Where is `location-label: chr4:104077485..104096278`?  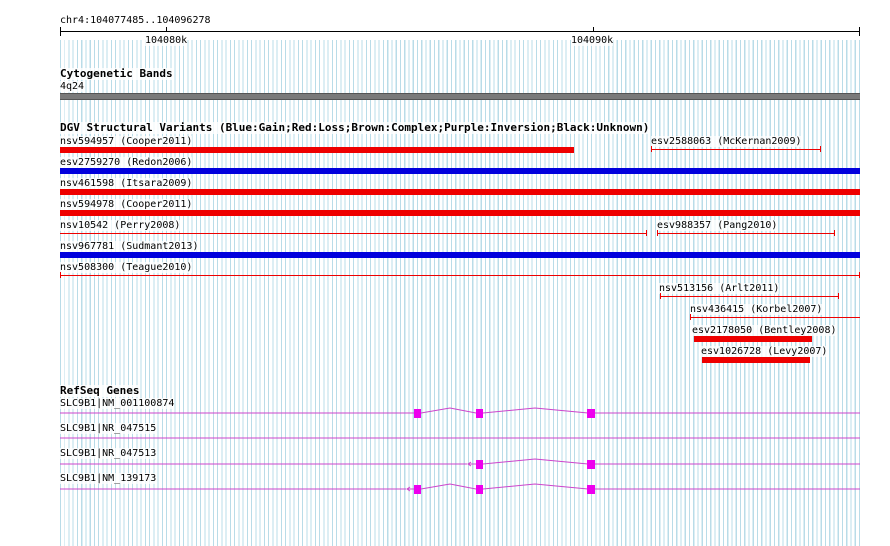
location-label: chr4:104077485..104096278 is located at coordinates (135, 20).